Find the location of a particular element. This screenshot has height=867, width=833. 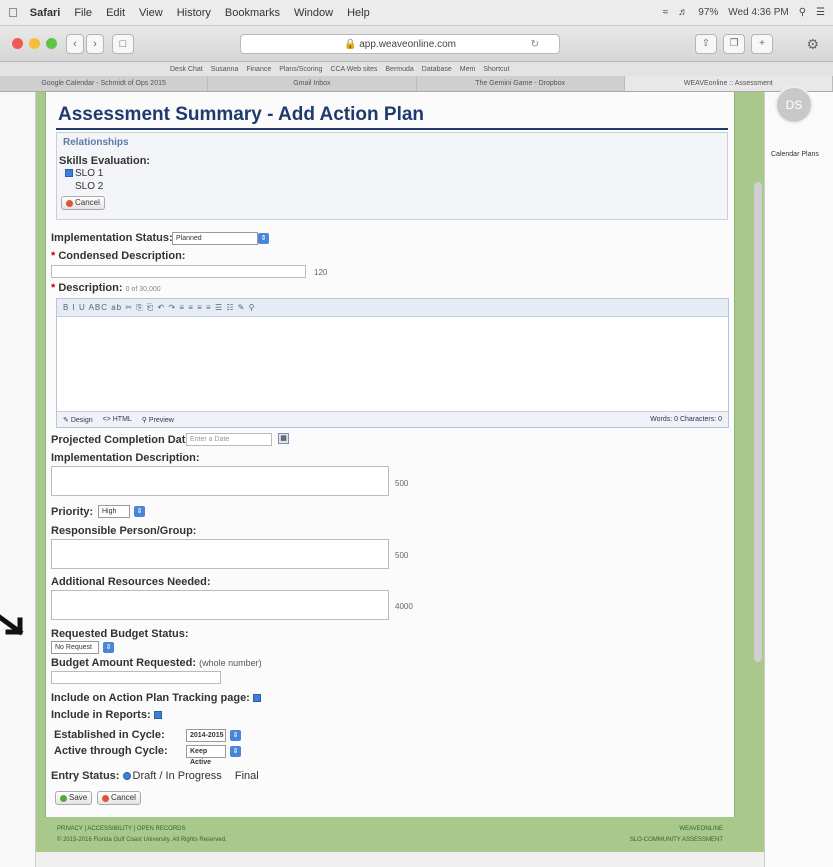

editor-toolbar: B I U ABC ab ✂ ⎘ ⎗ ↶ ↷ ≡ ≡ ≡ ≡ ☰ ☷ ✎ ⚲ is located at coordinates (392, 308).